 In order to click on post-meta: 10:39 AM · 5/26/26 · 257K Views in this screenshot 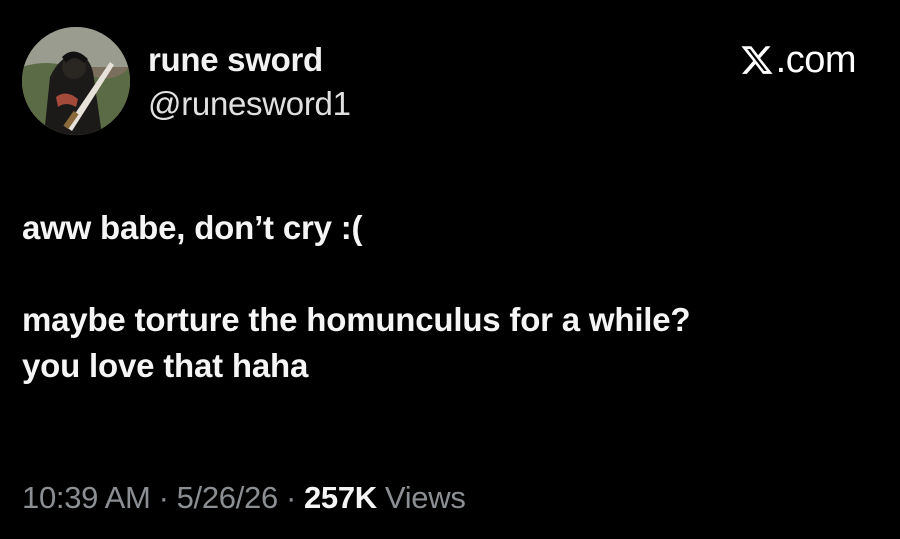, I will do `click(244, 498)`.